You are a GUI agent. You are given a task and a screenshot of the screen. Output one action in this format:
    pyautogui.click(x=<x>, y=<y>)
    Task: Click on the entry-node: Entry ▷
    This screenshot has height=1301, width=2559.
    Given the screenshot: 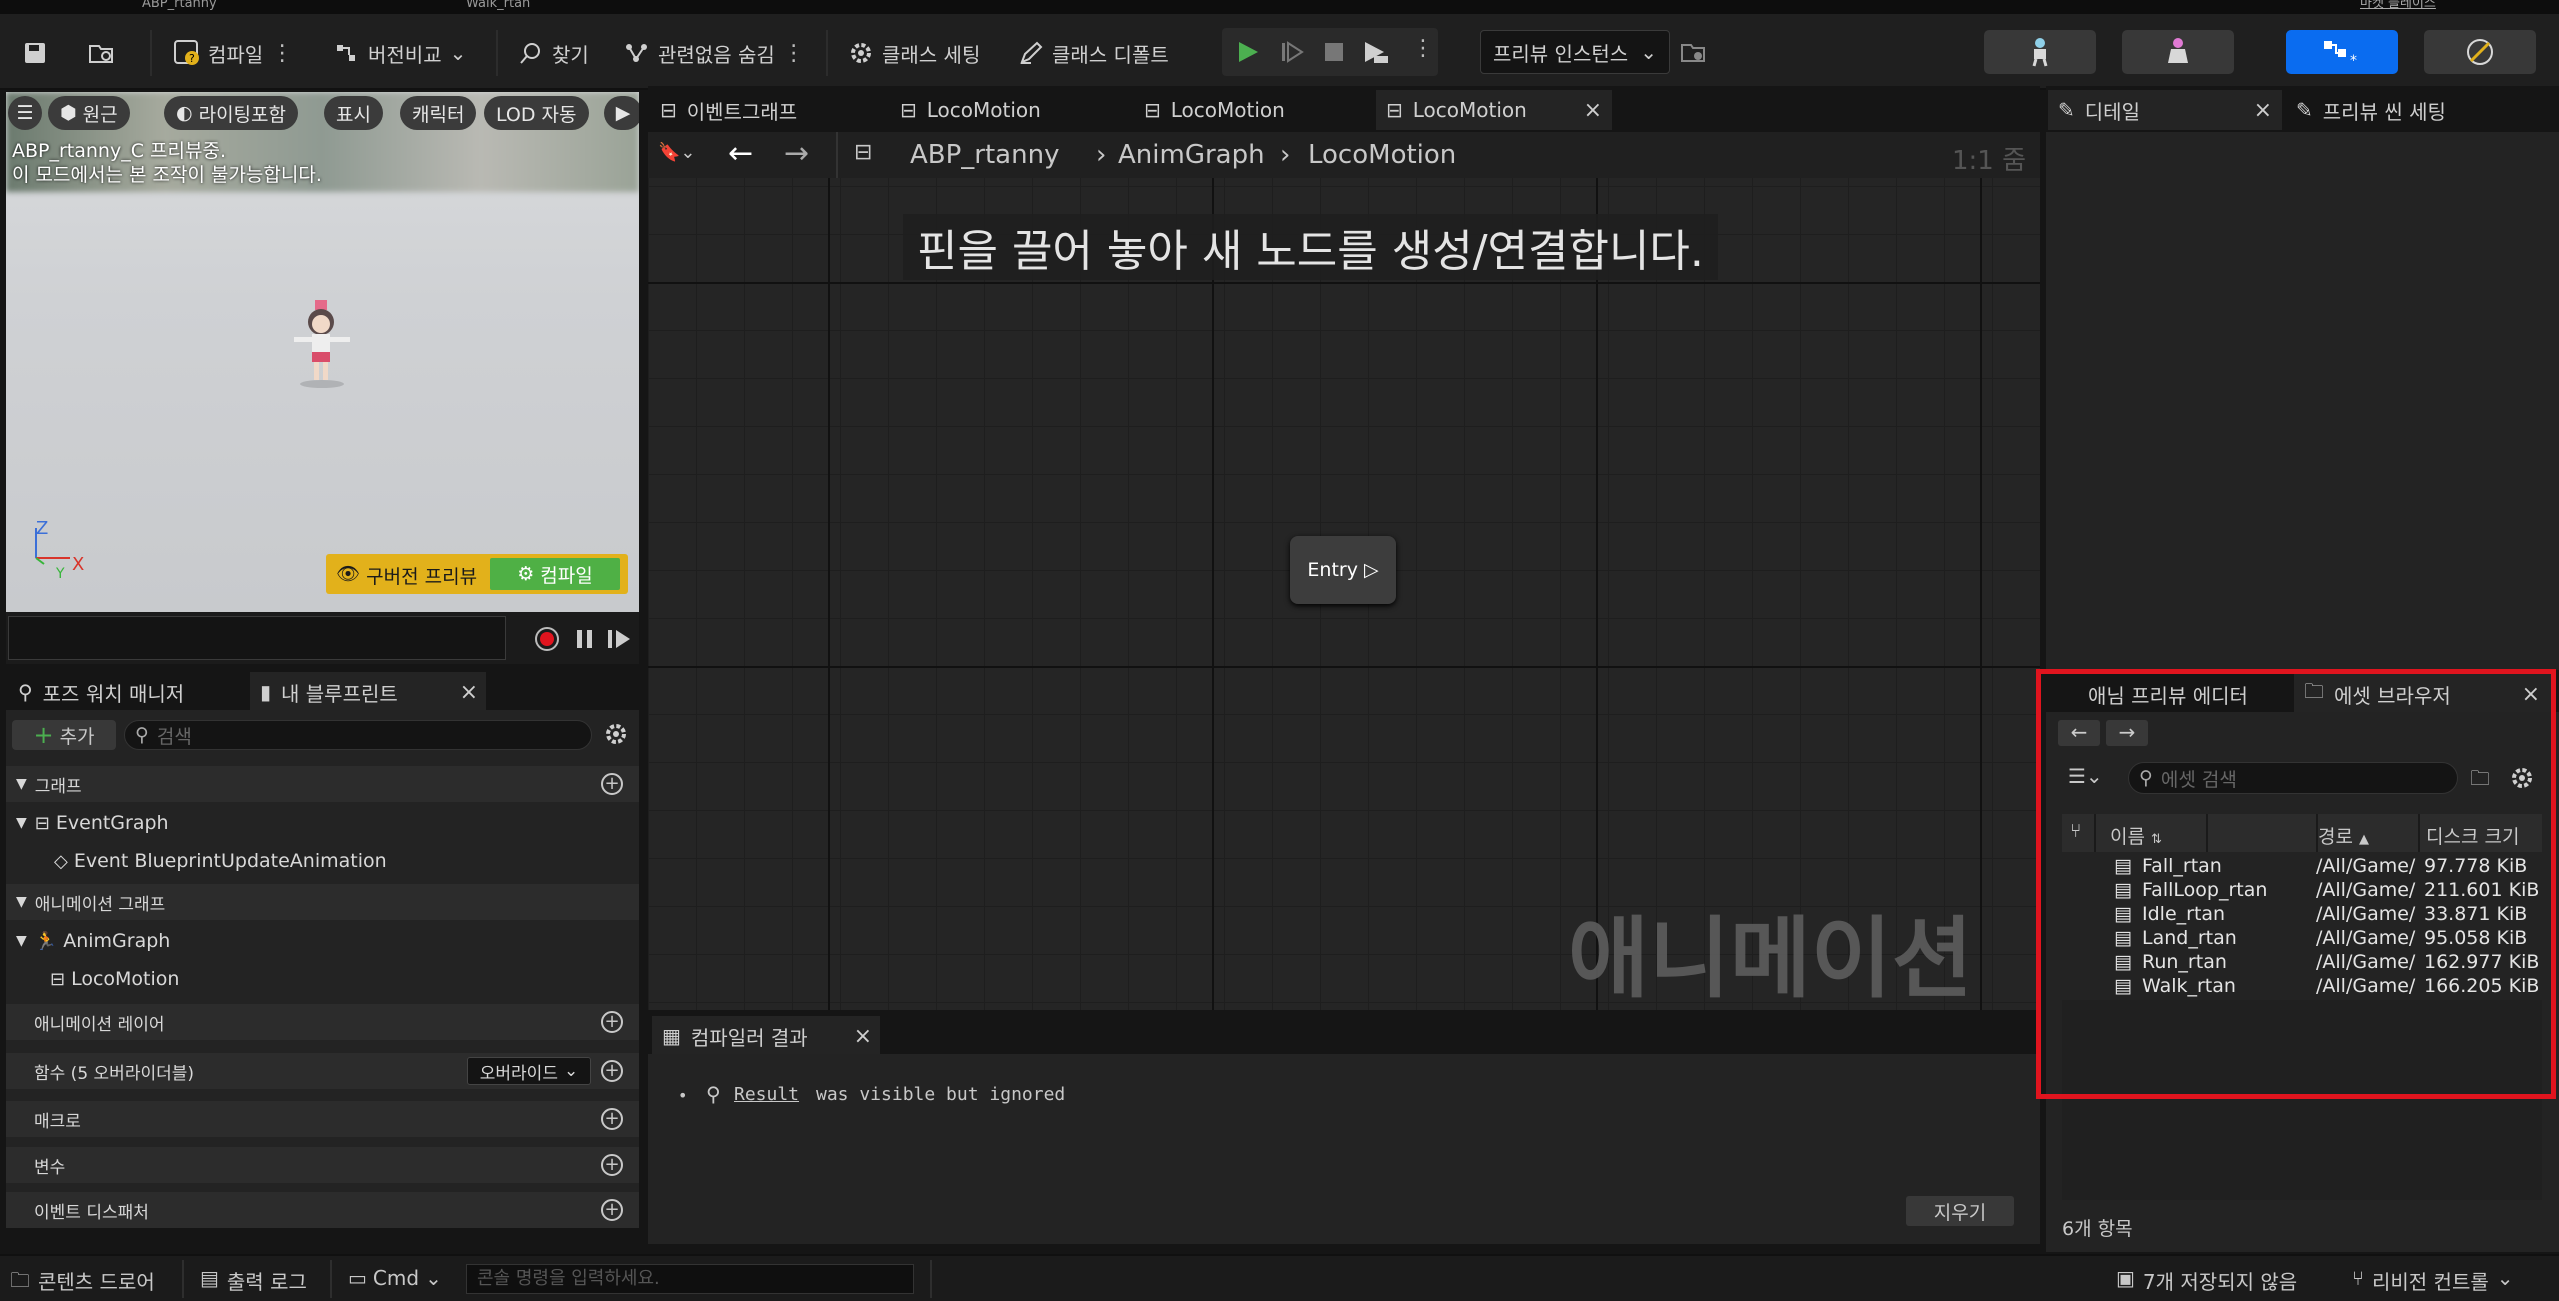 What is the action you would take?
    pyautogui.click(x=1343, y=570)
    